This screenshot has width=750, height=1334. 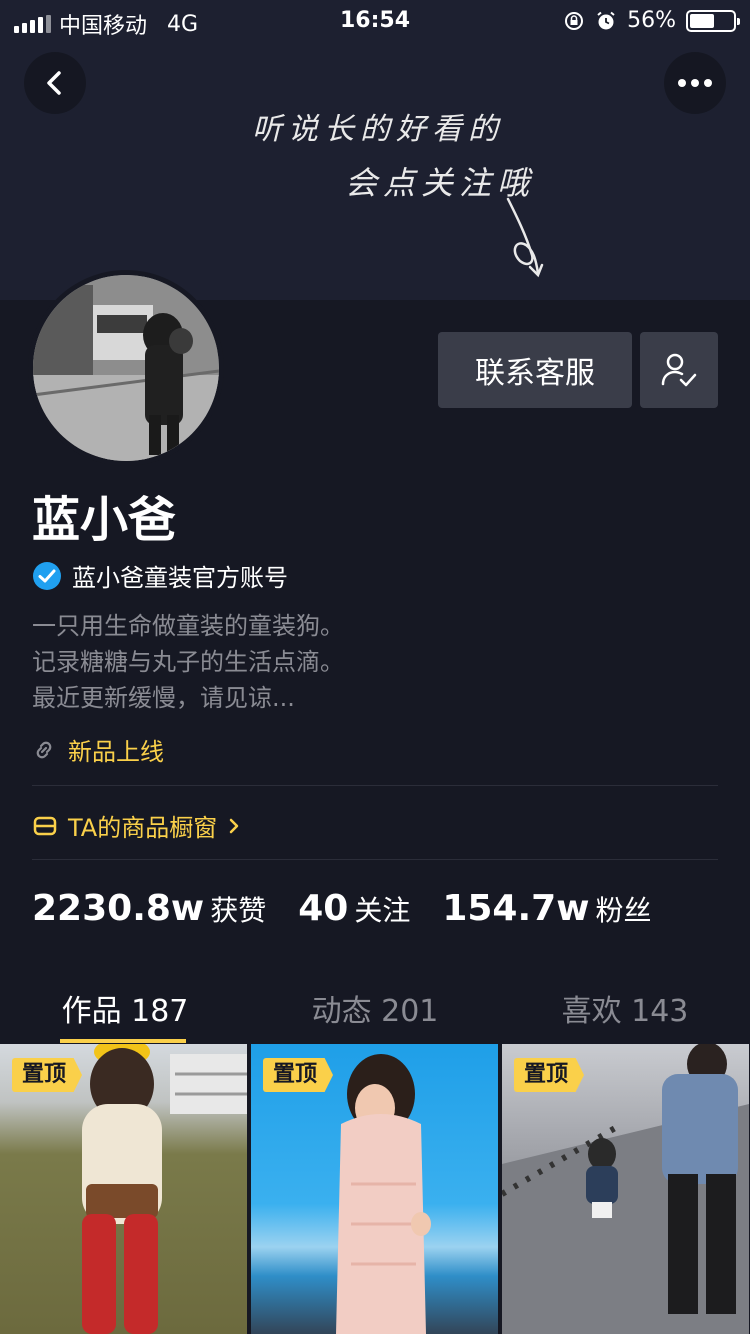 What do you see at coordinates (525, 237) in the screenshot?
I see `handdrawn-arrow-icon` at bounding box center [525, 237].